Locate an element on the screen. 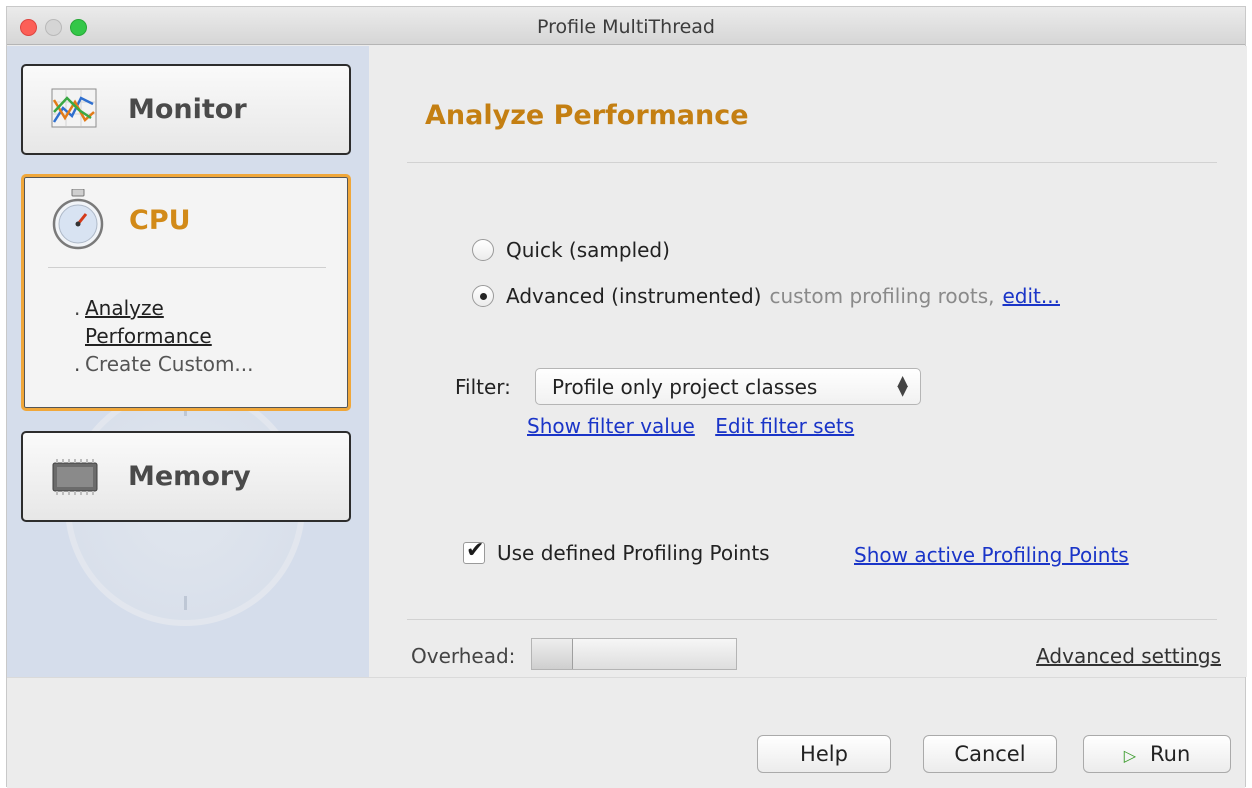 This screenshot has width=1252, height=788. filter-label: Filter: is located at coordinates (483, 387).